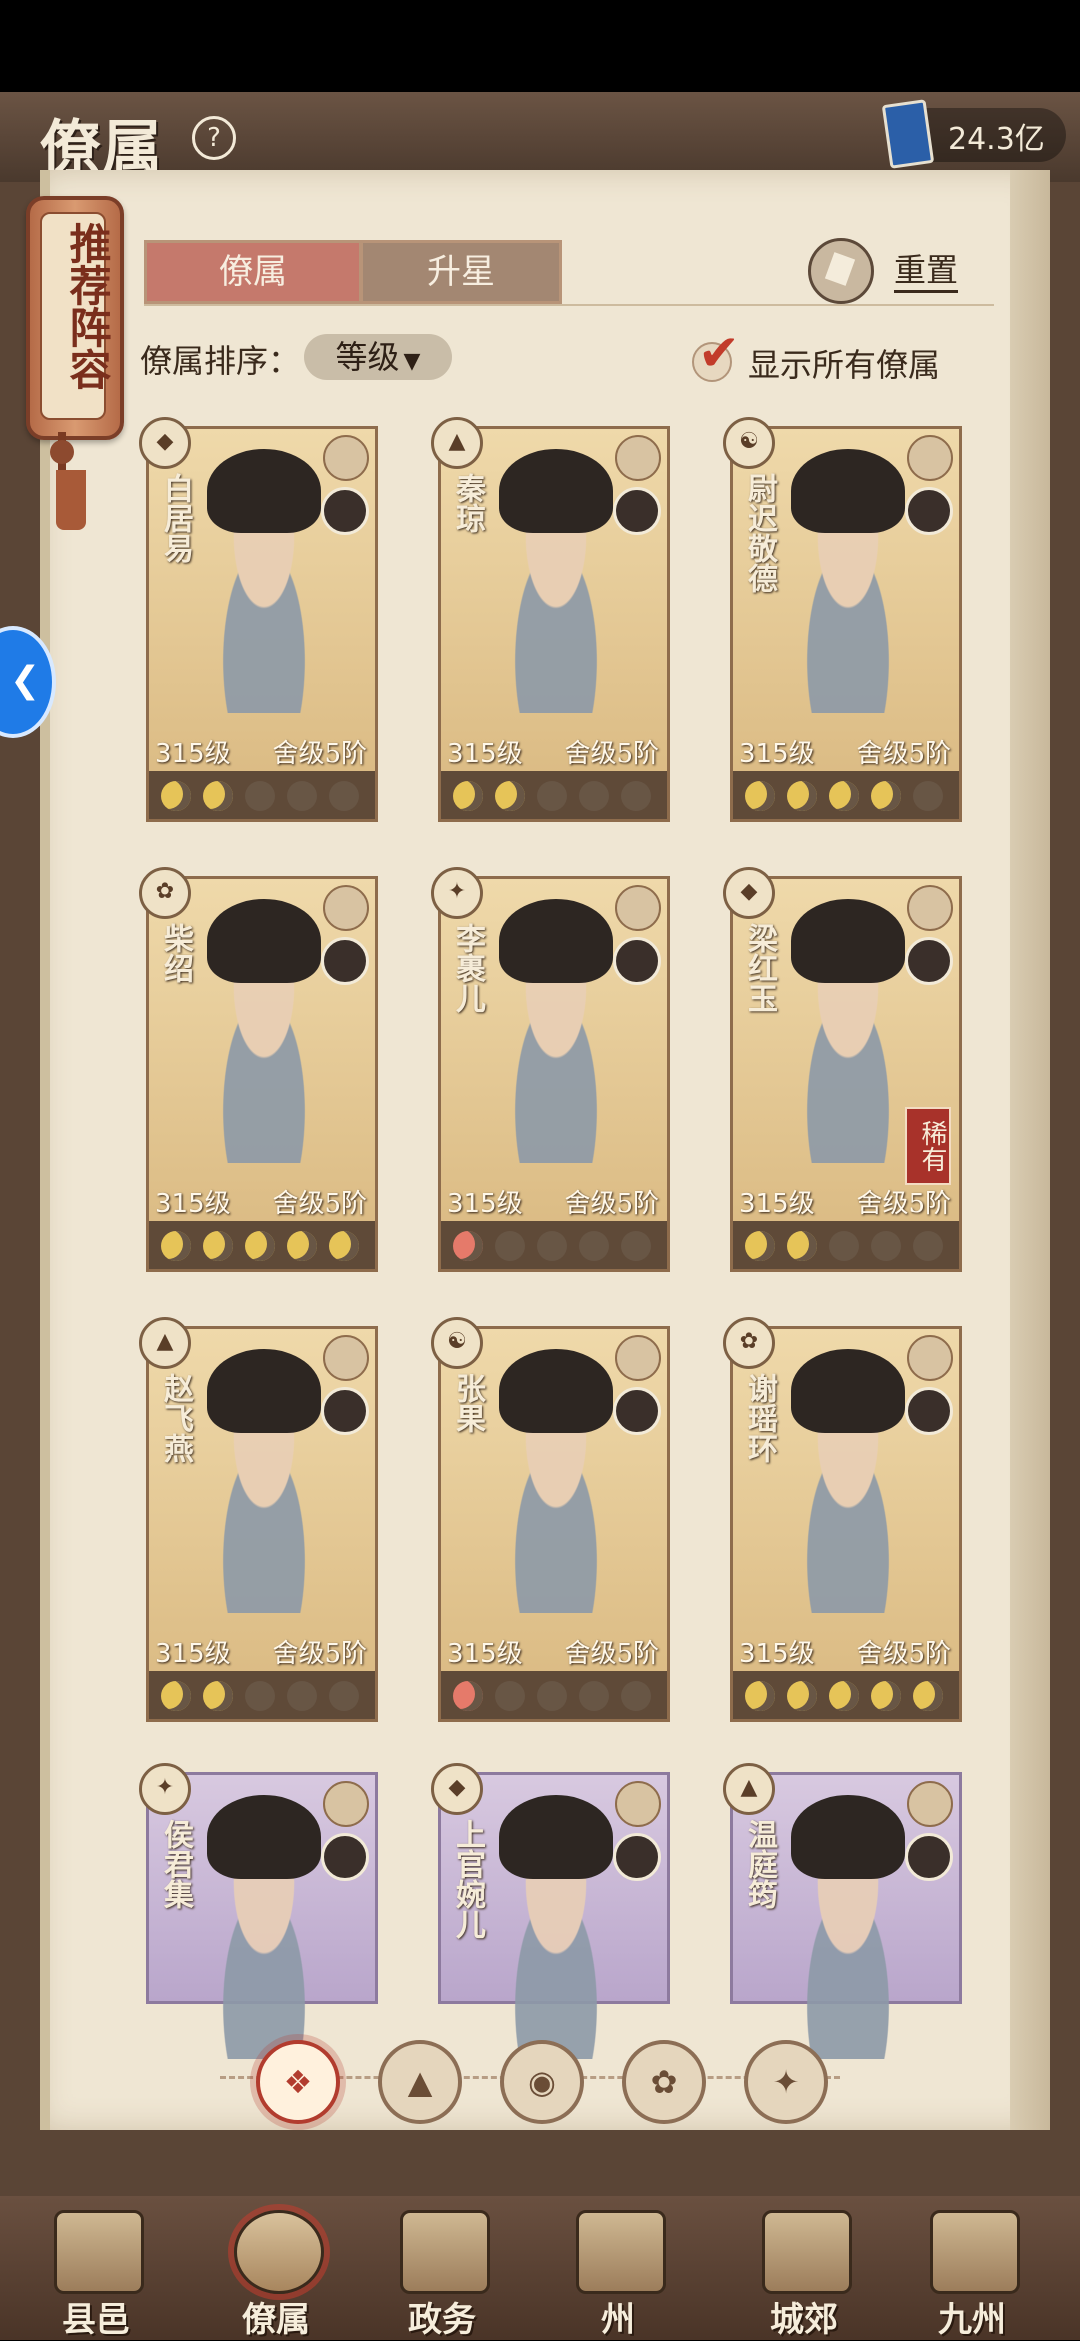 The image size is (1080, 2341). I want to click on sort-dropdown: 等级 ▼, so click(378, 357).